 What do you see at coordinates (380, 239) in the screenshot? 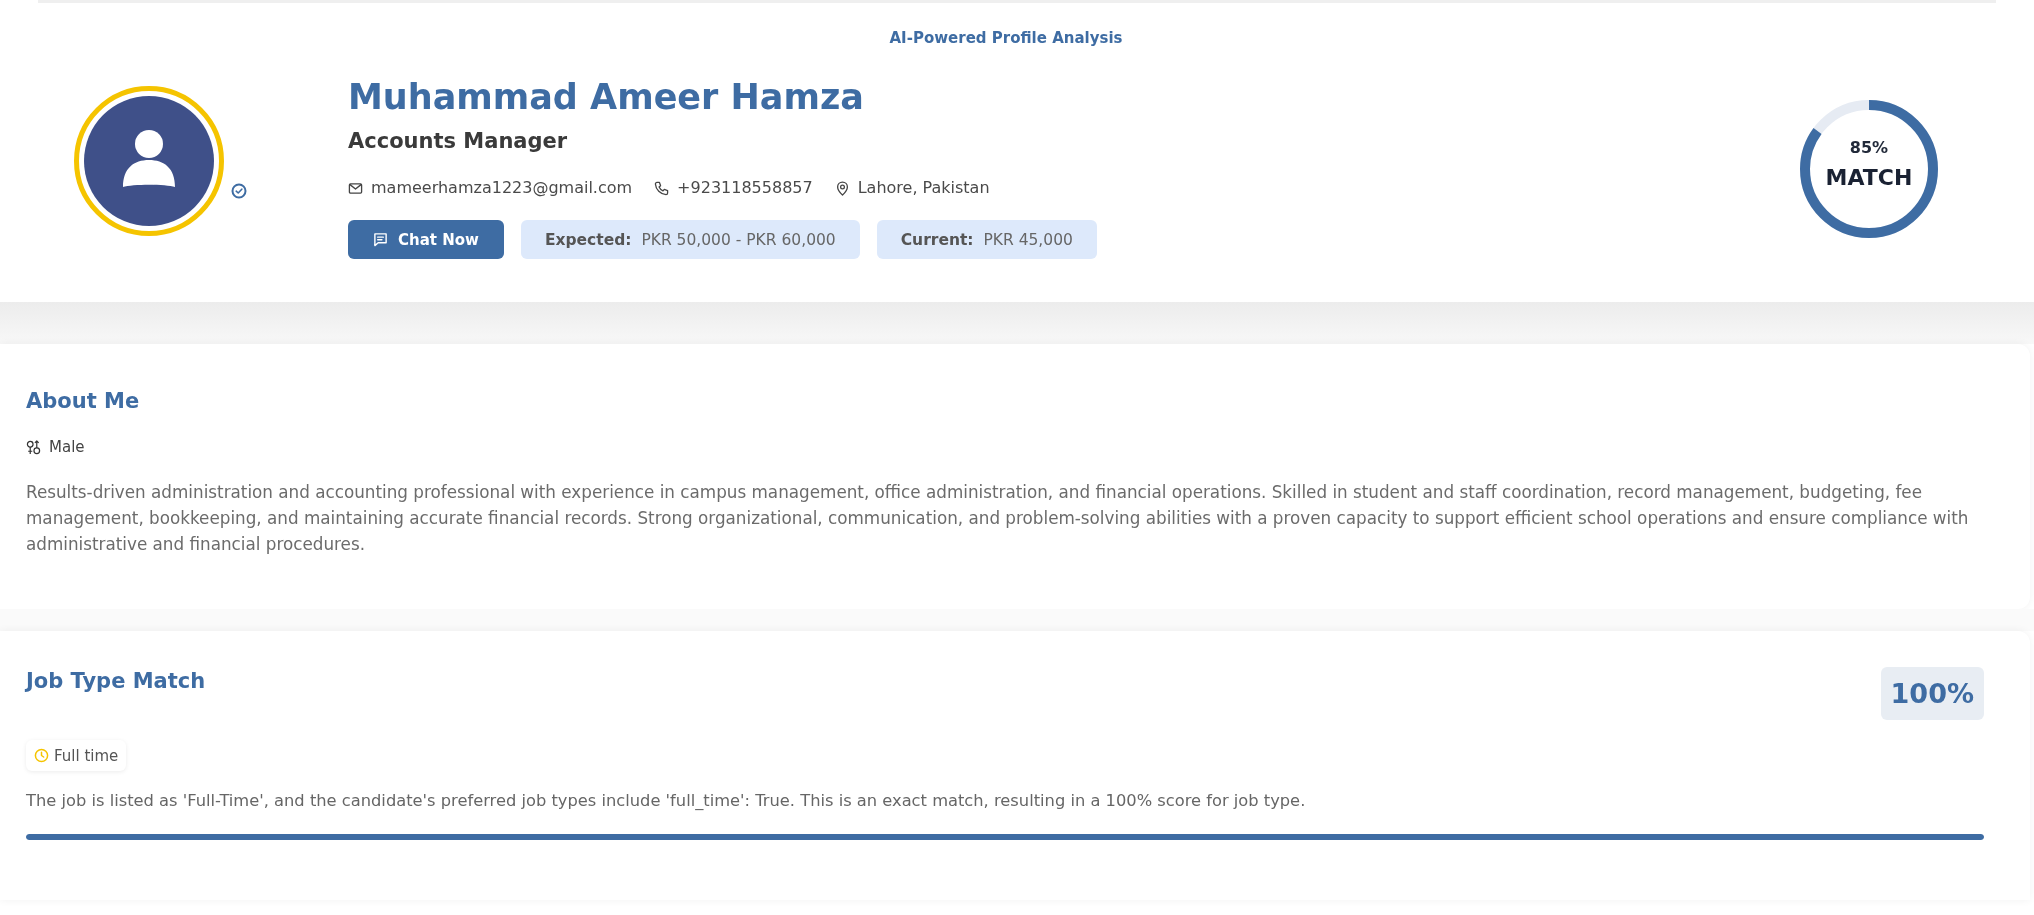
I see `chat-icon` at bounding box center [380, 239].